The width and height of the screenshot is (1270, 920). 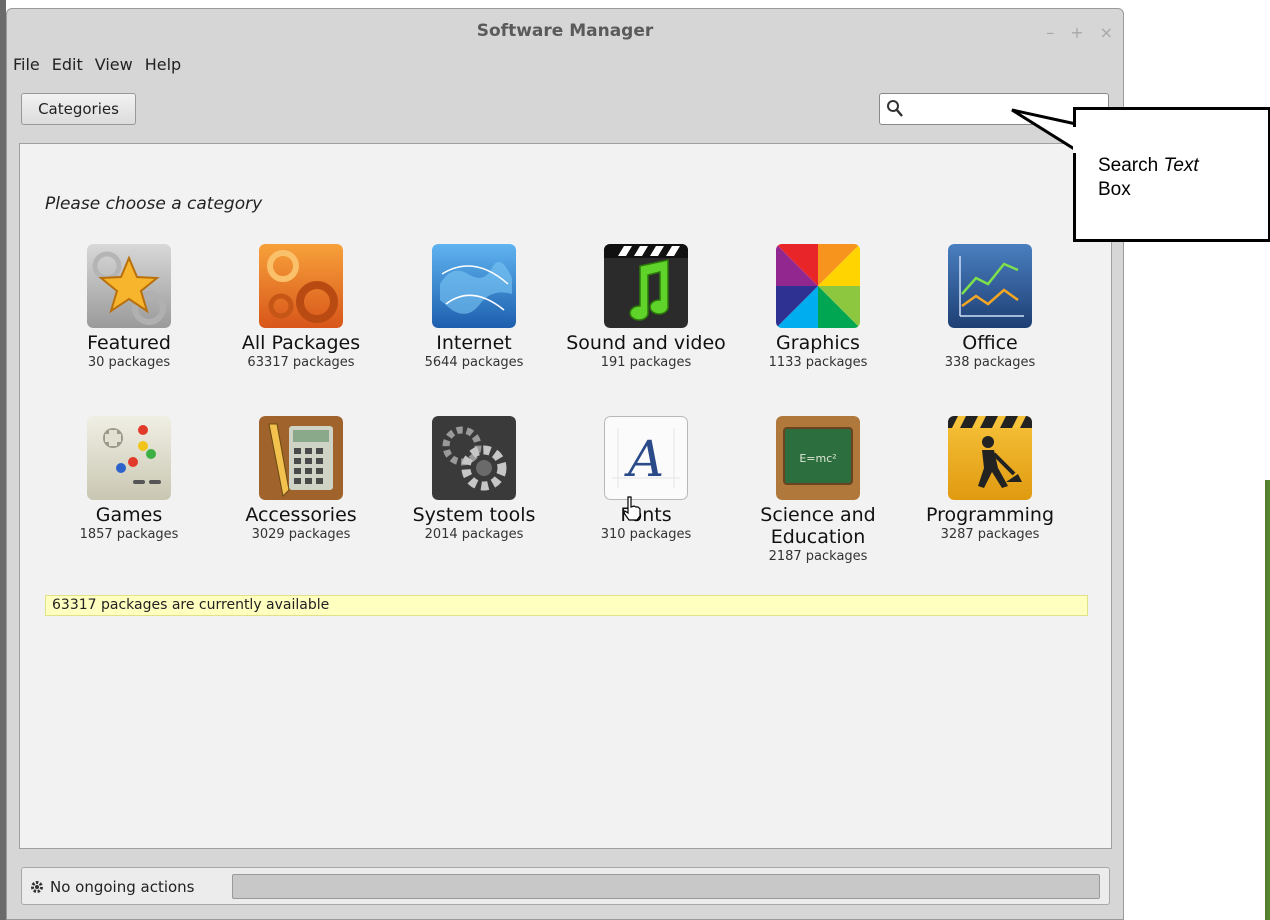 I want to click on category-heading: Please choose a category, so click(x=154, y=204).